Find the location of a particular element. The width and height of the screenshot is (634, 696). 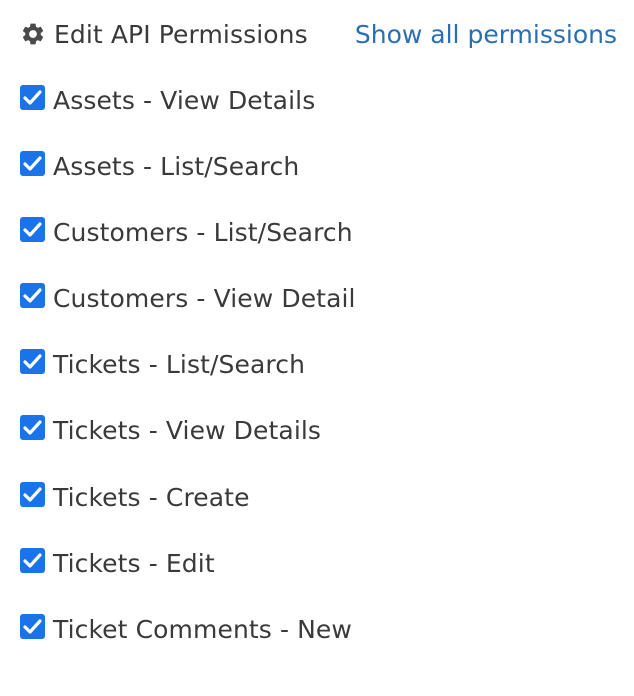

permission-option: Tickets - Create is located at coordinates (135, 497).